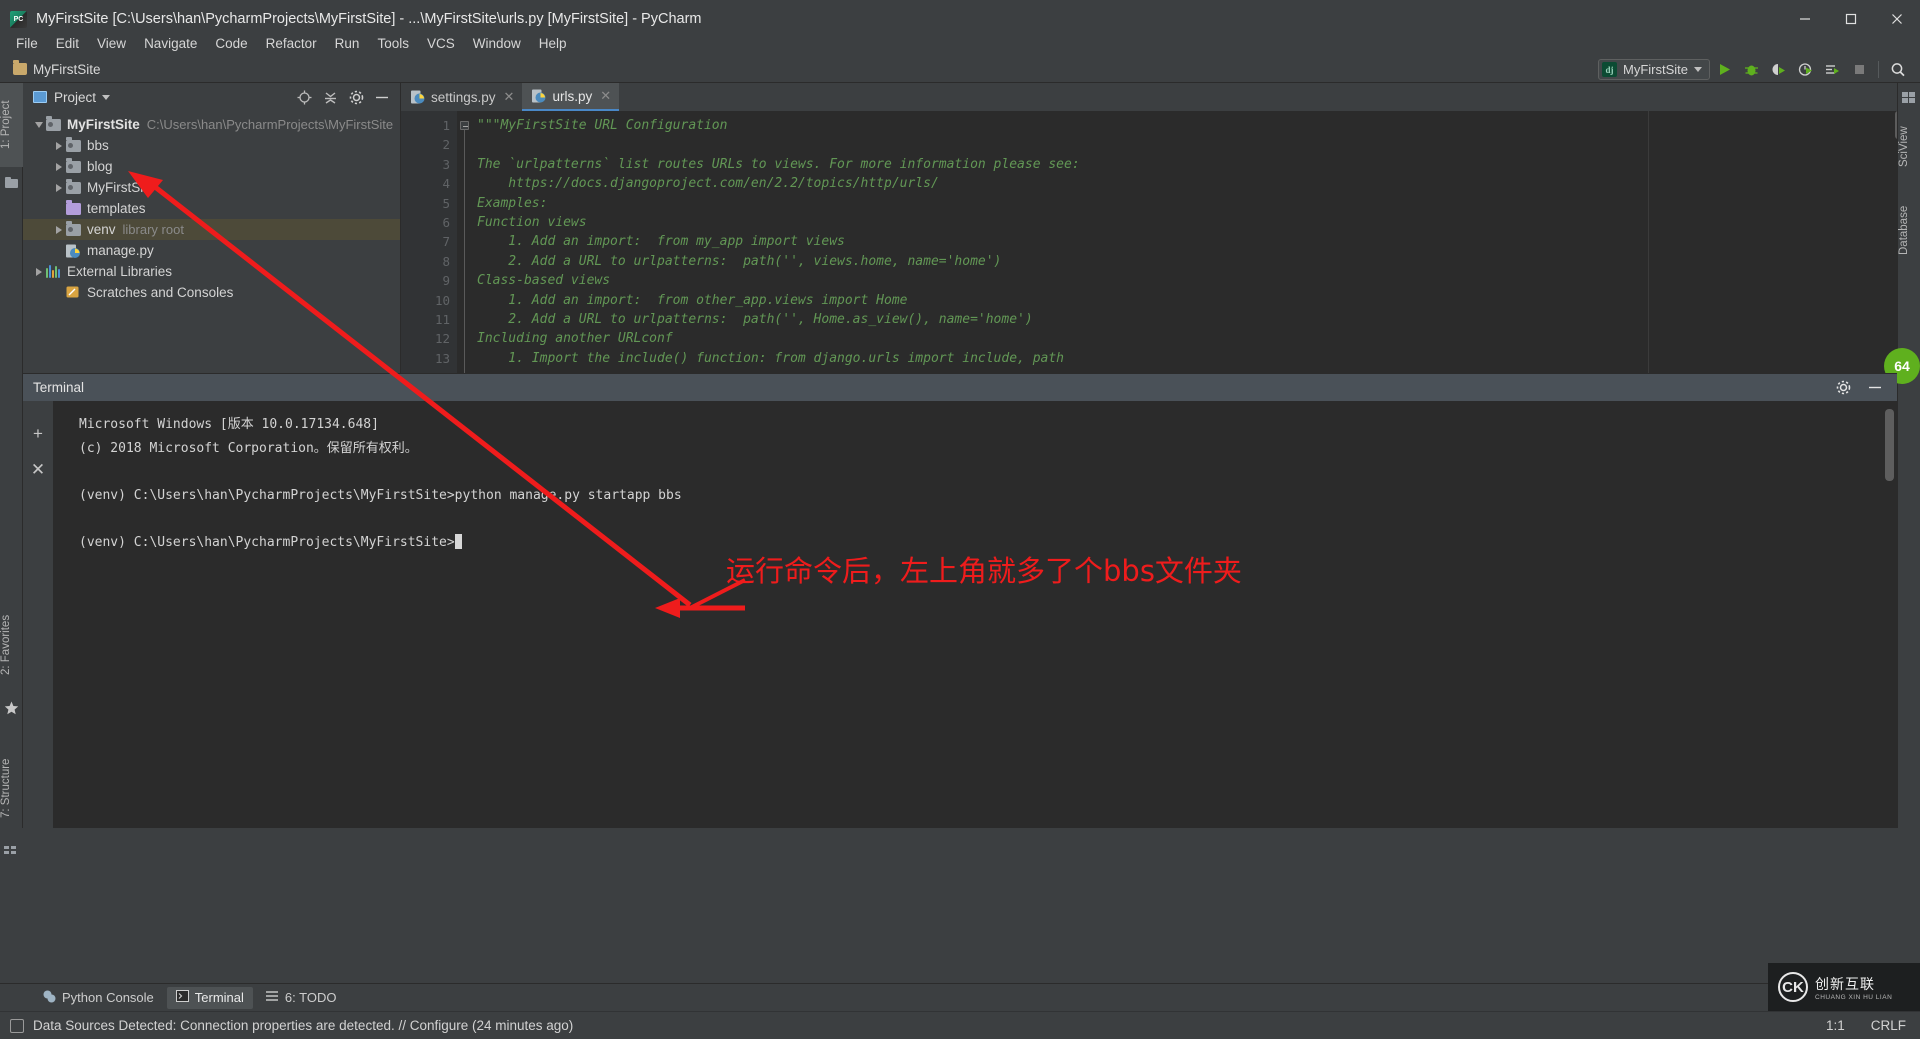  What do you see at coordinates (301, 998) in the screenshot?
I see `tab-todo: 6: TODO` at bounding box center [301, 998].